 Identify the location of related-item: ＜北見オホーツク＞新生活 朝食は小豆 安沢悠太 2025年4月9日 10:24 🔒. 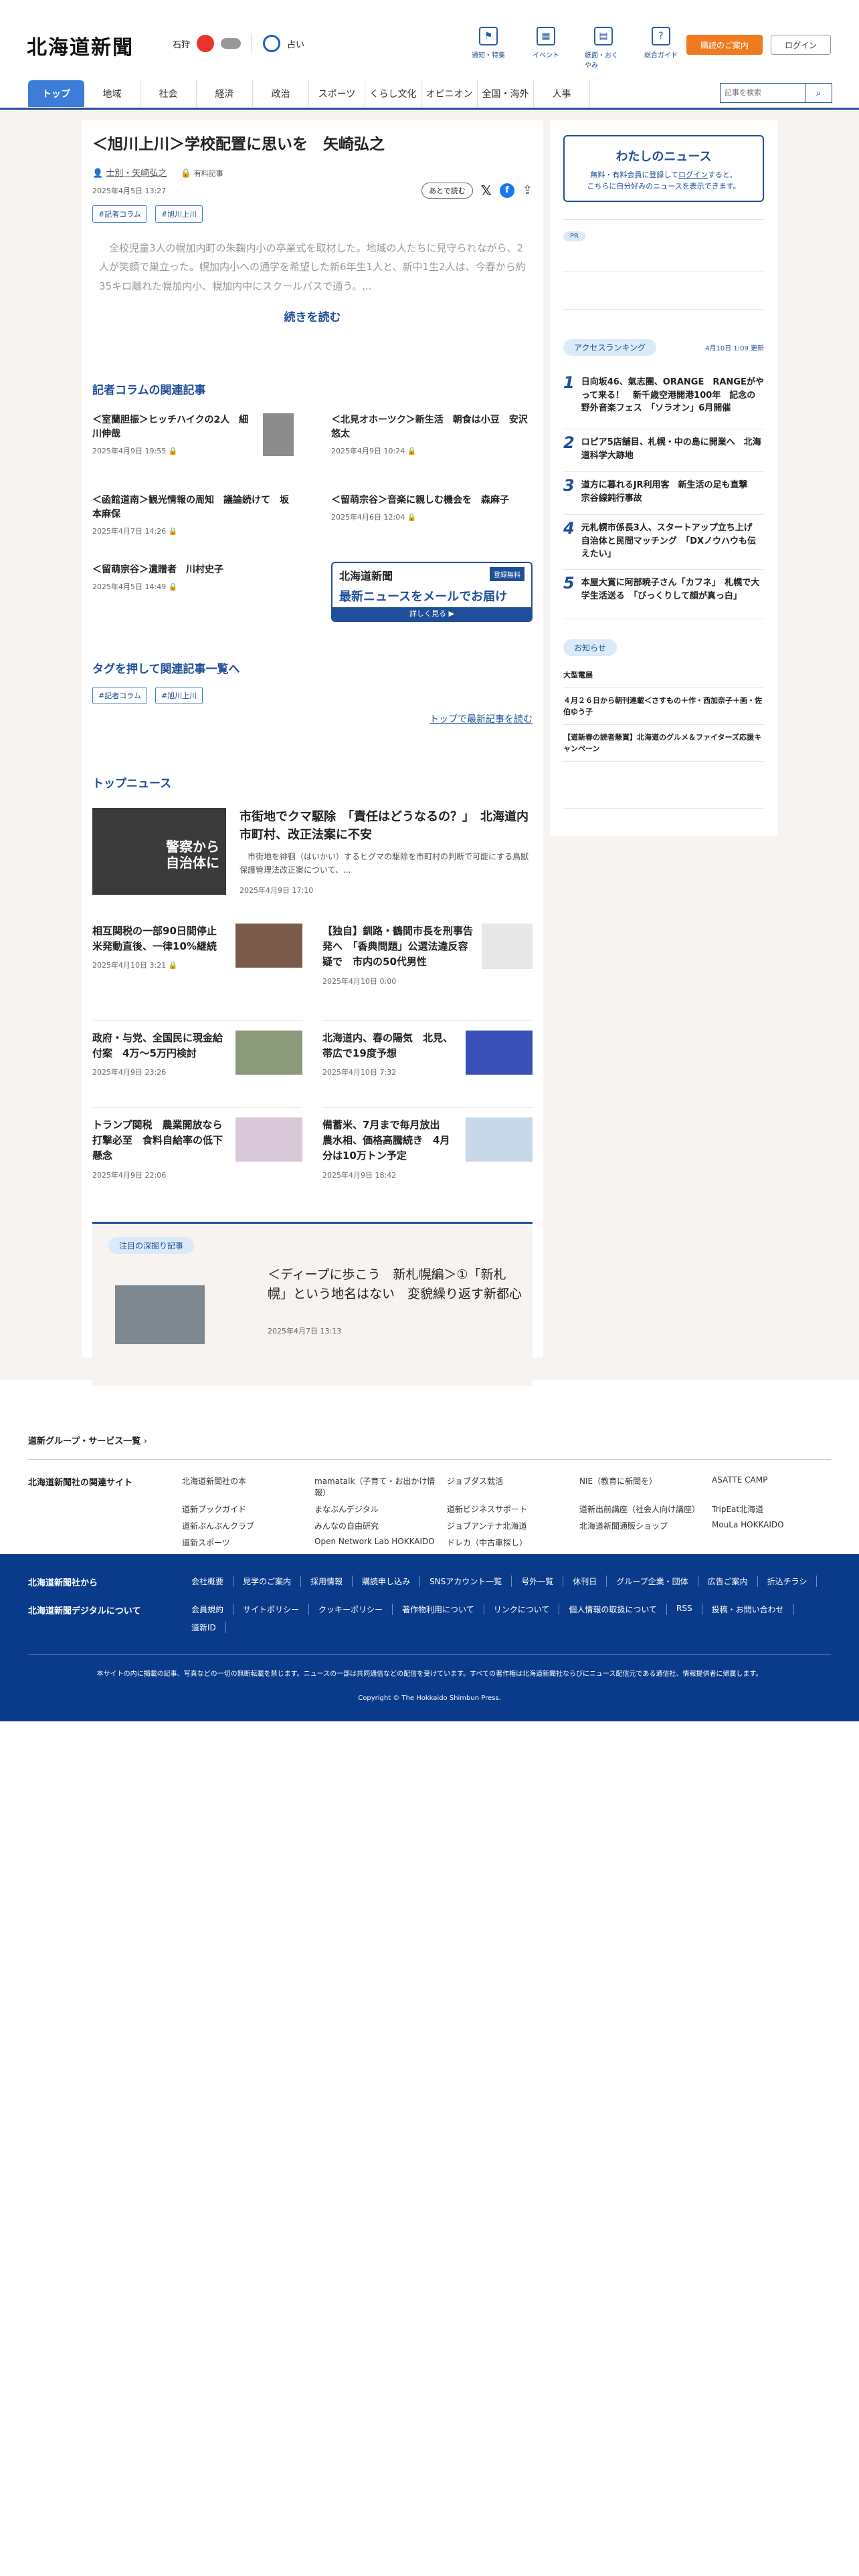
(432, 452).